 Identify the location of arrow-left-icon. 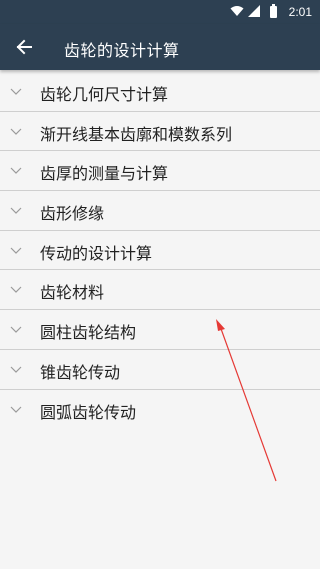
(24, 47).